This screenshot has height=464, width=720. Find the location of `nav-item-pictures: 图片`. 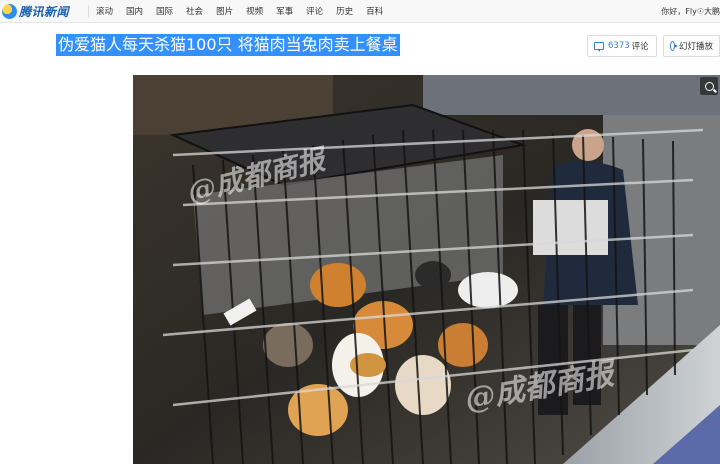

nav-item-pictures: 图片 is located at coordinates (224, 11).